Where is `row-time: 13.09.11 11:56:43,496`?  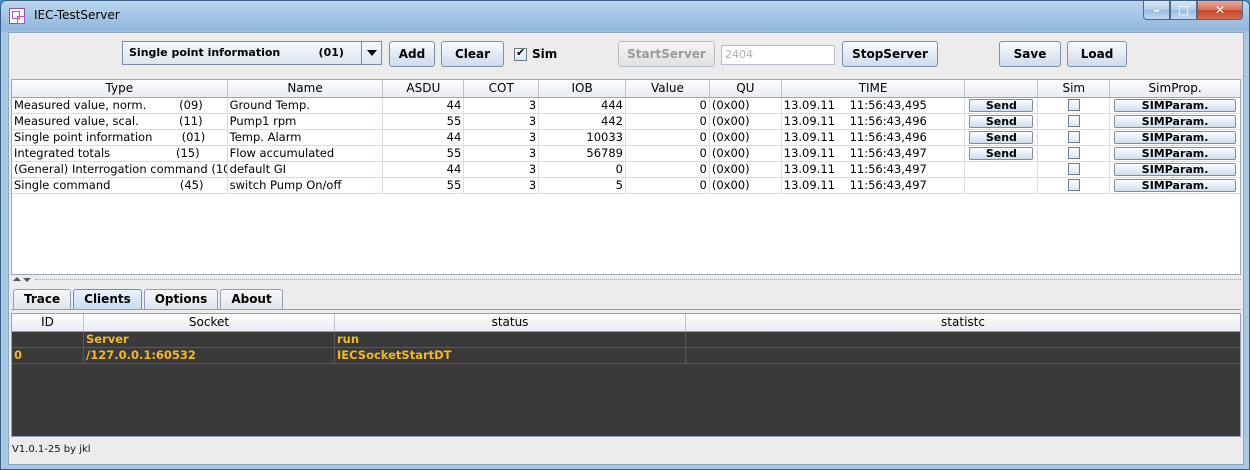
row-time: 13.09.11 11:56:43,496 is located at coordinates (874, 121).